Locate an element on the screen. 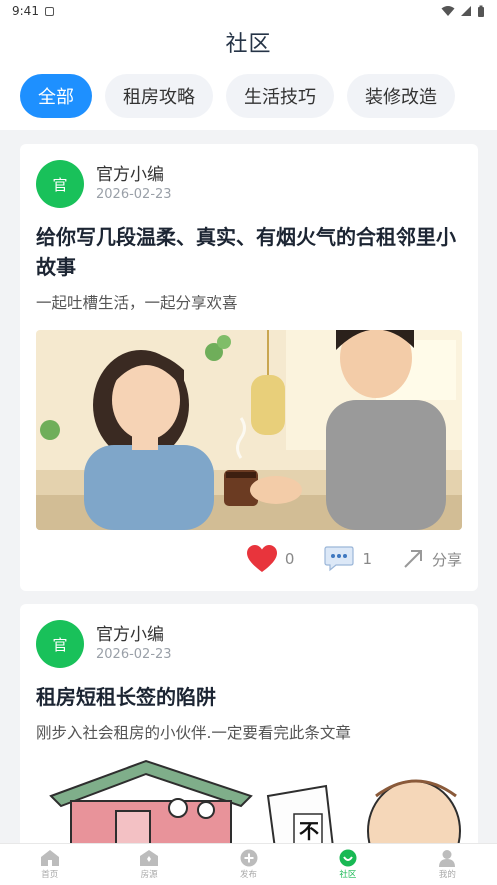 This screenshot has width=497, height=885. community-icon is located at coordinates (348, 858).